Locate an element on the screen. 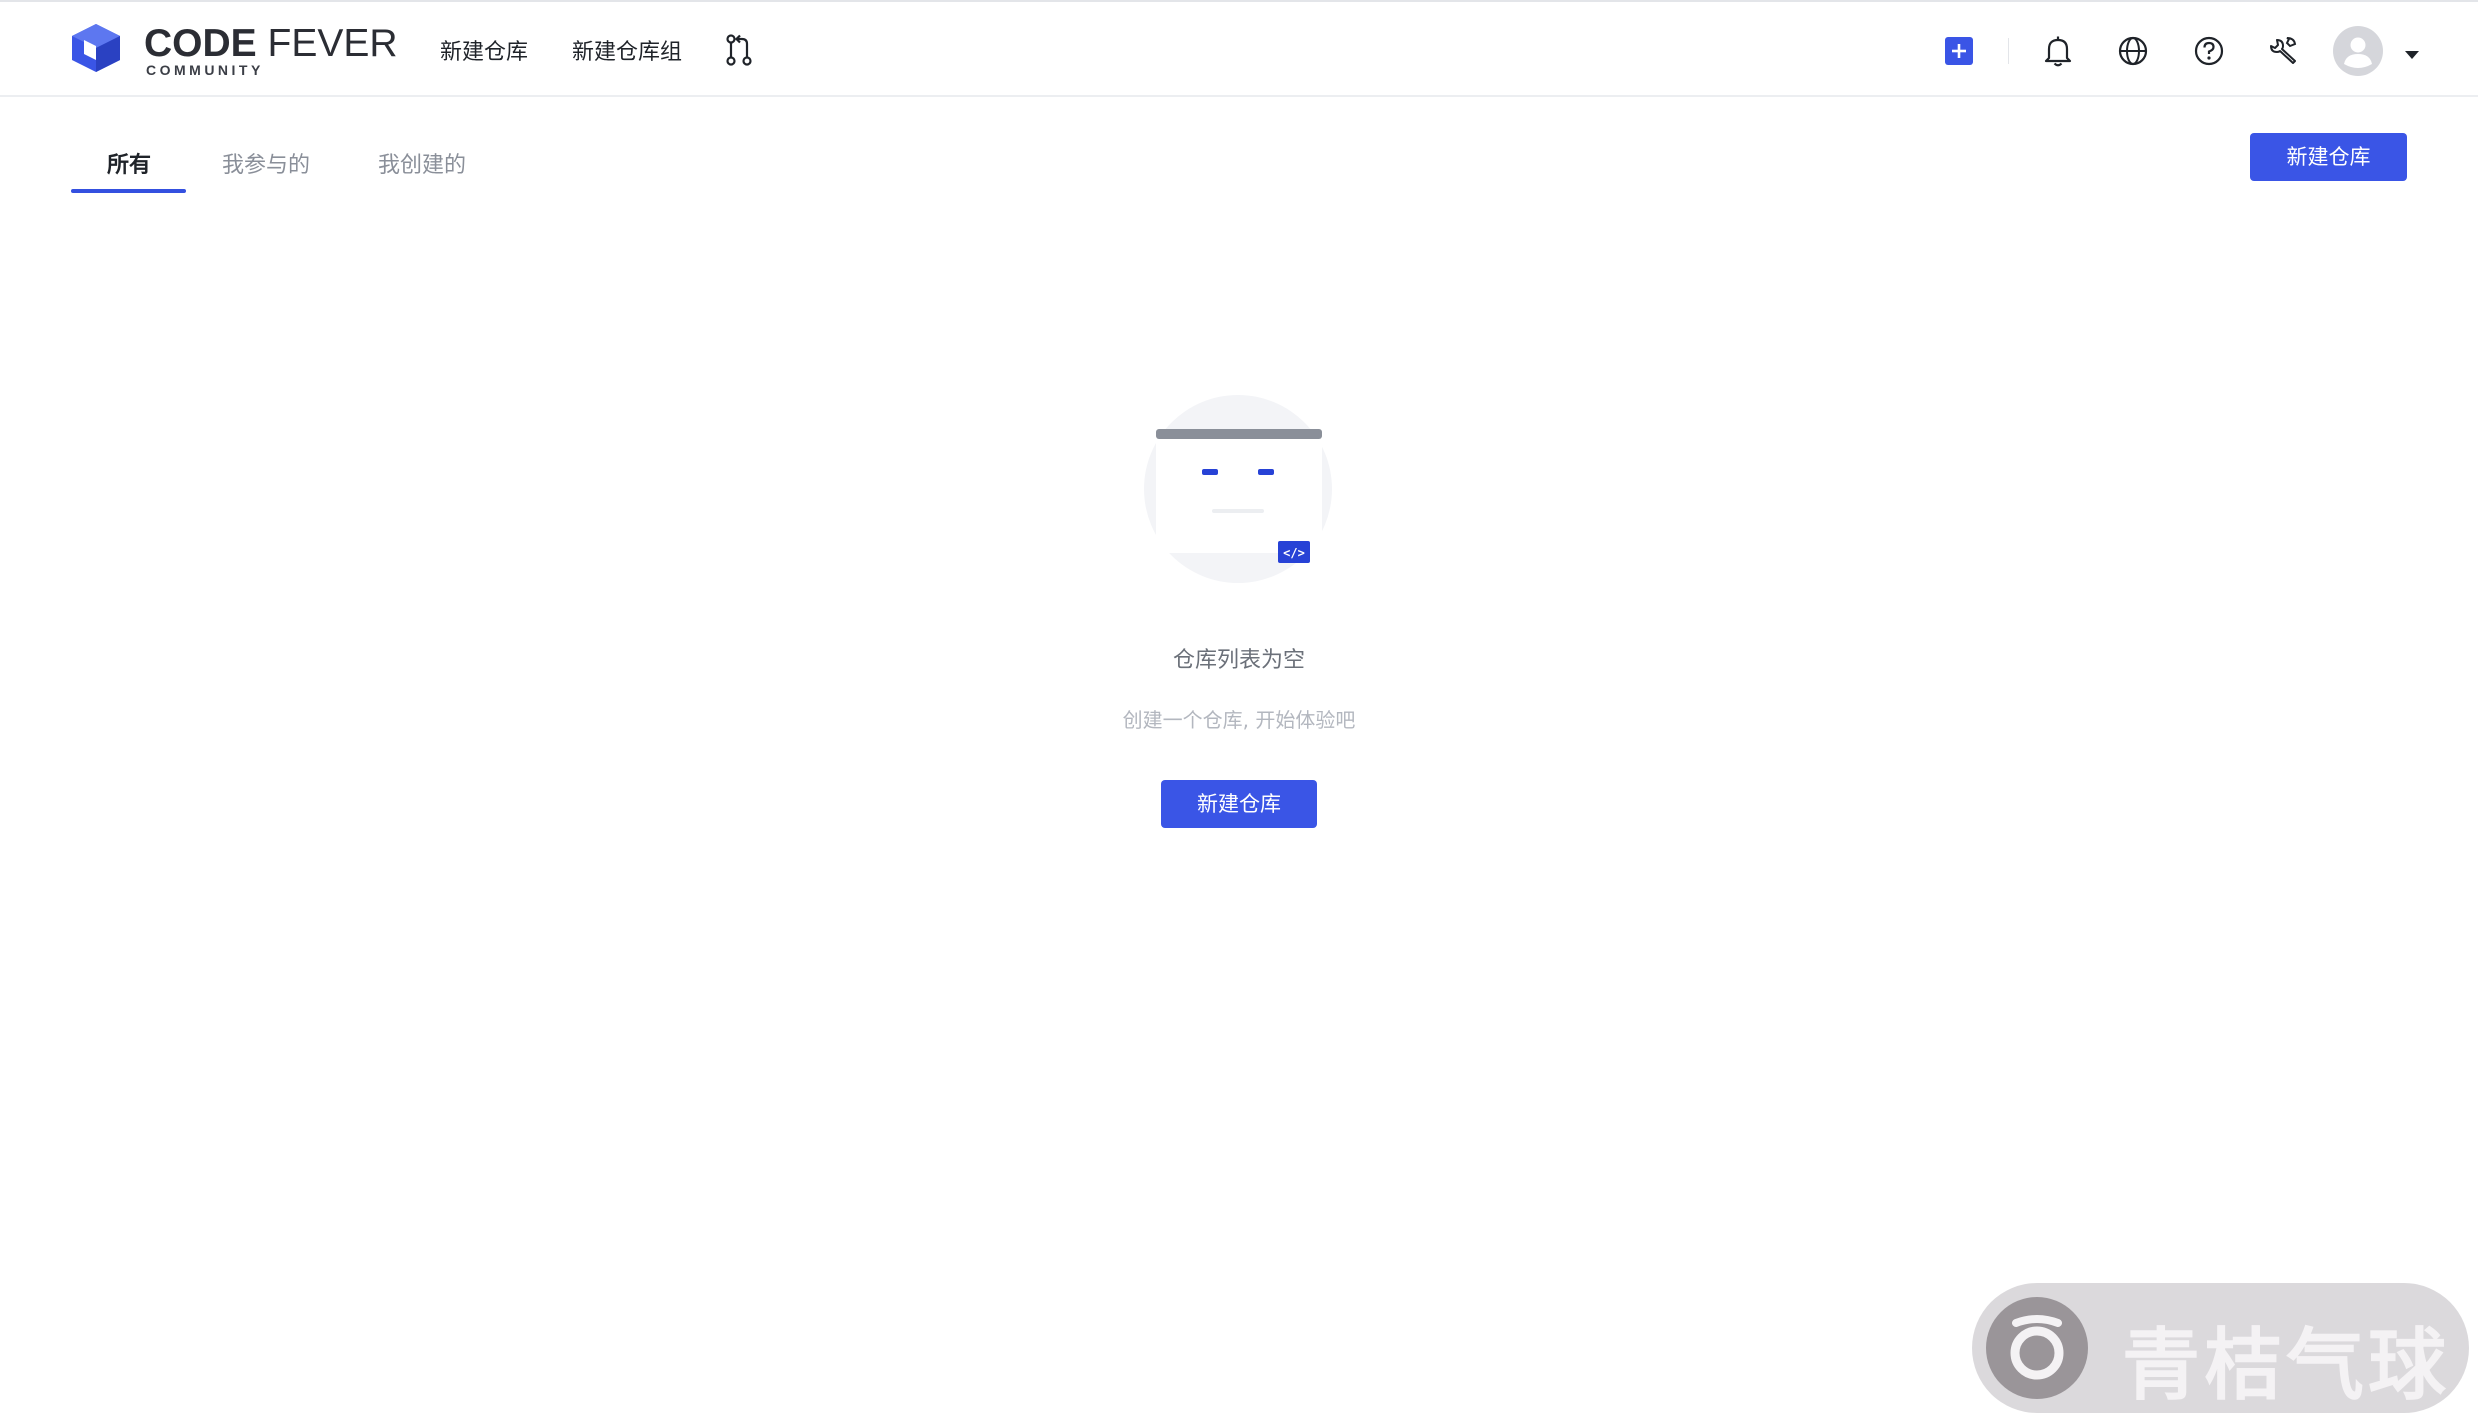  empty-state-description: 创建一个仓库, 开始体验吧 is located at coordinates (1239, 720).